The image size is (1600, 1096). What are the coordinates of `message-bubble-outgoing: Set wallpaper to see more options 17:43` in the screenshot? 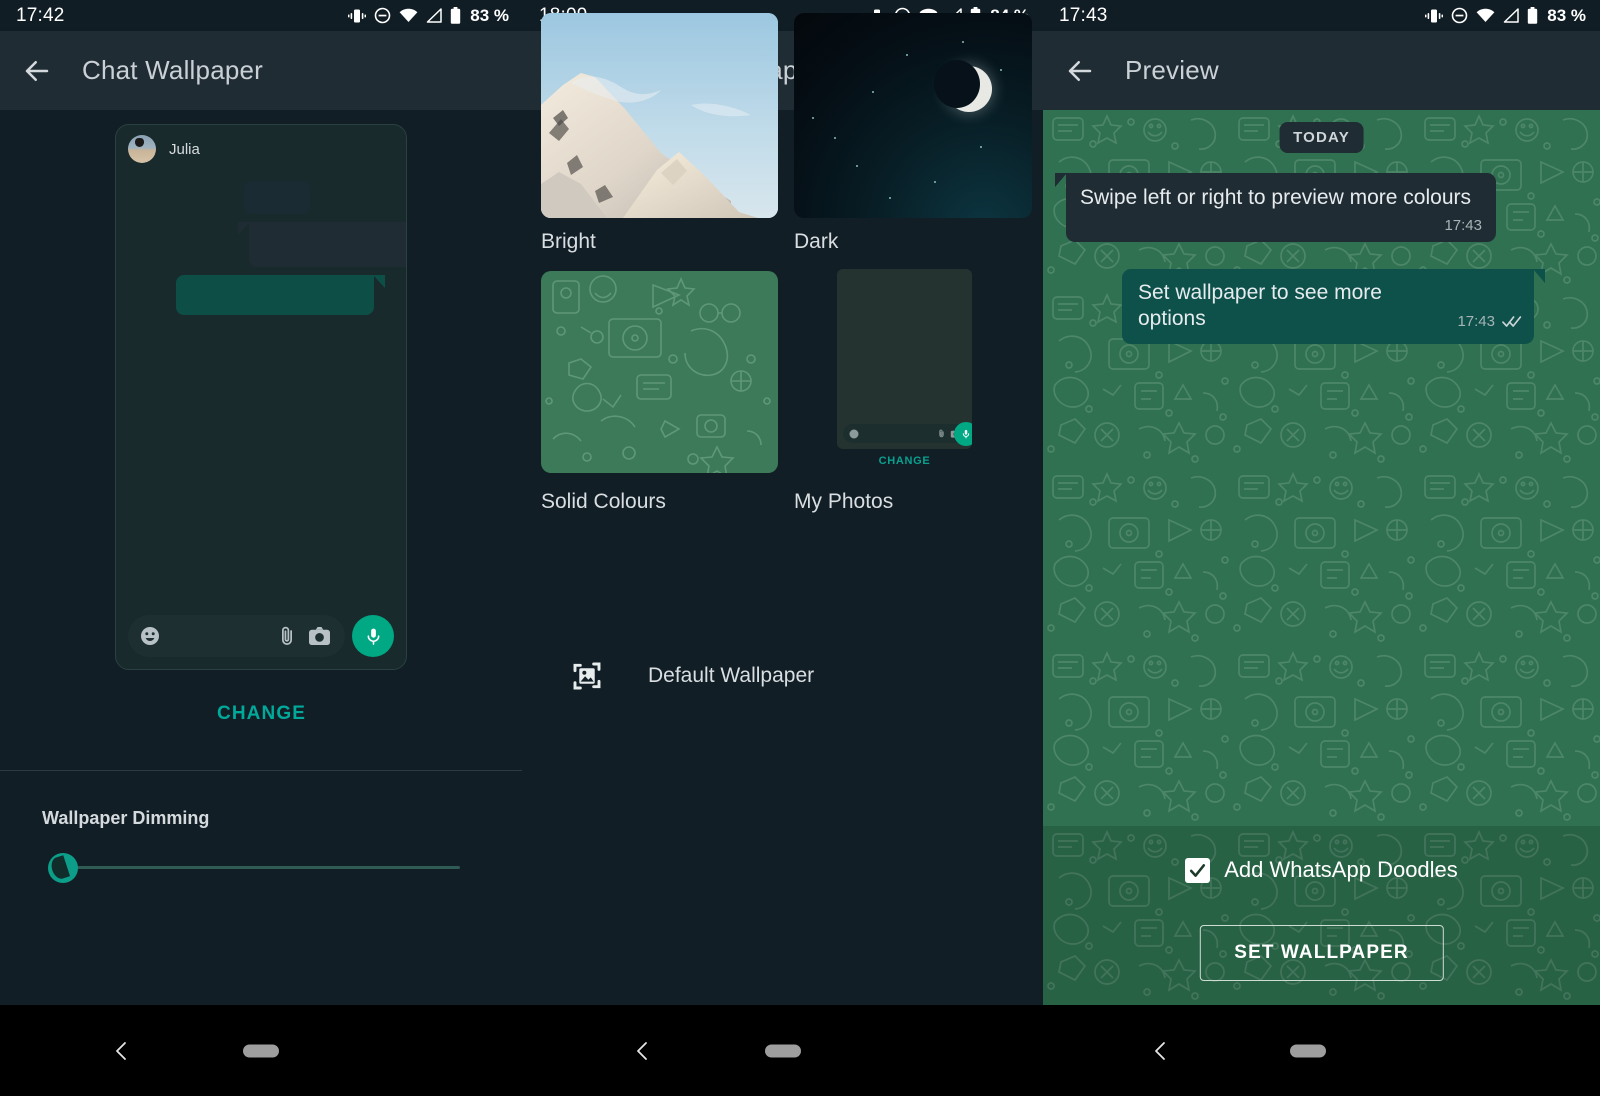 It's located at (1333, 306).